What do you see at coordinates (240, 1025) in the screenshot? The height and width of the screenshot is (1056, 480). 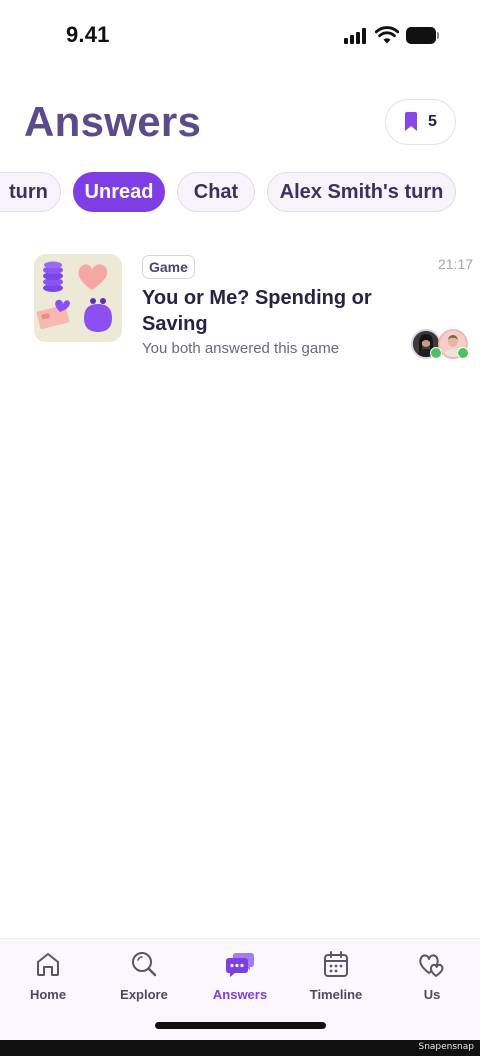 I see `home-indicator` at bounding box center [240, 1025].